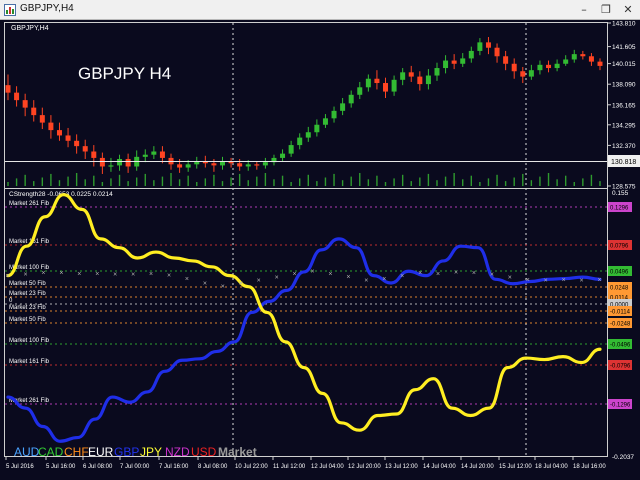 This screenshot has width=640, height=480. Describe the element at coordinates (61, 467) in the screenshot. I see `time-tick-label: 5 Jul 16:00` at that location.